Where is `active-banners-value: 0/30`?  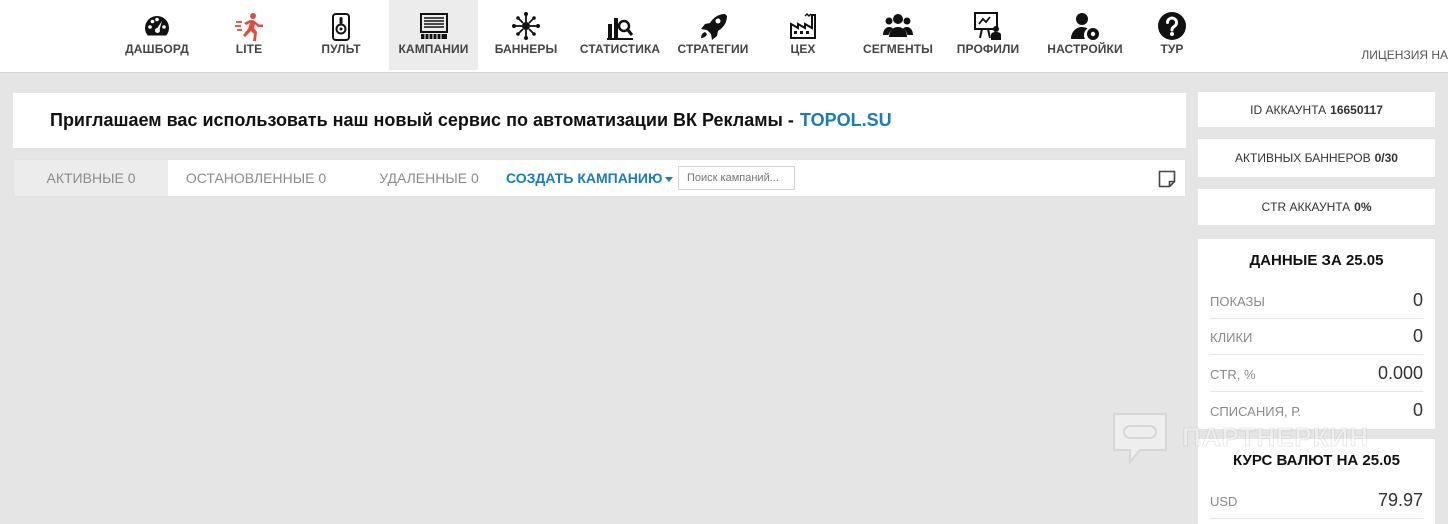
active-banners-value: 0/30 is located at coordinates (1386, 158).